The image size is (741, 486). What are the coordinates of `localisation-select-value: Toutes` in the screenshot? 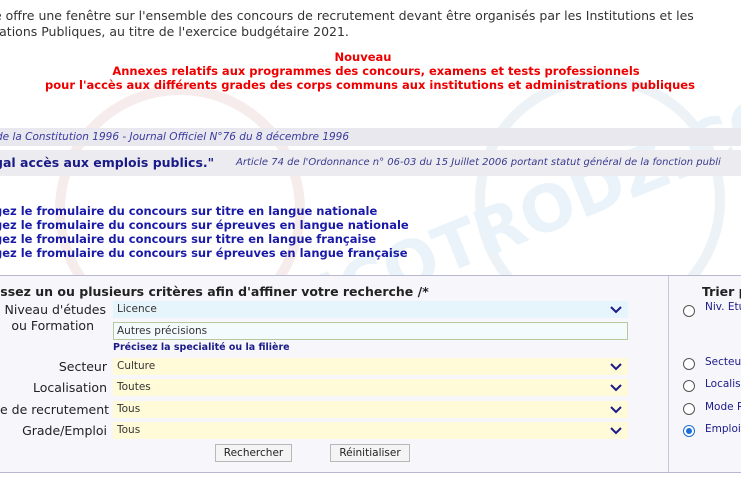 It's located at (134, 387).